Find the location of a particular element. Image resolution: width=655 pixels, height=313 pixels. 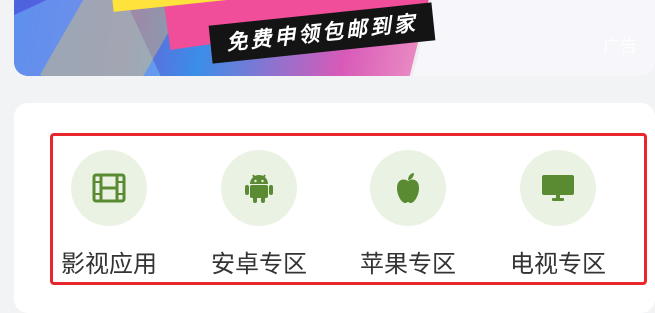

category-item-android: 安卓专区 is located at coordinates (259, 215).